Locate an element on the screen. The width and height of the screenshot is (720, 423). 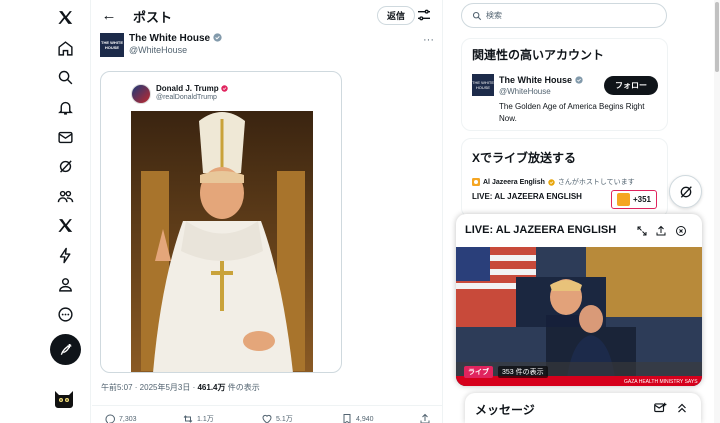
share-action is located at coordinates (425, 418).